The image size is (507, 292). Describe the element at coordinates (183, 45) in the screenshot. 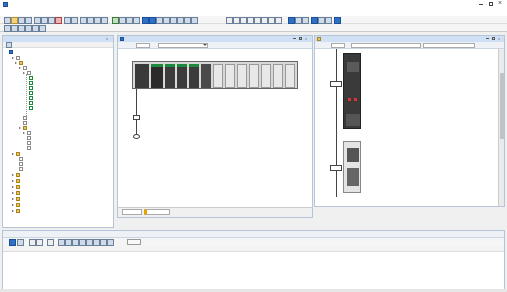

I see `bus-type-dropdown` at that location.